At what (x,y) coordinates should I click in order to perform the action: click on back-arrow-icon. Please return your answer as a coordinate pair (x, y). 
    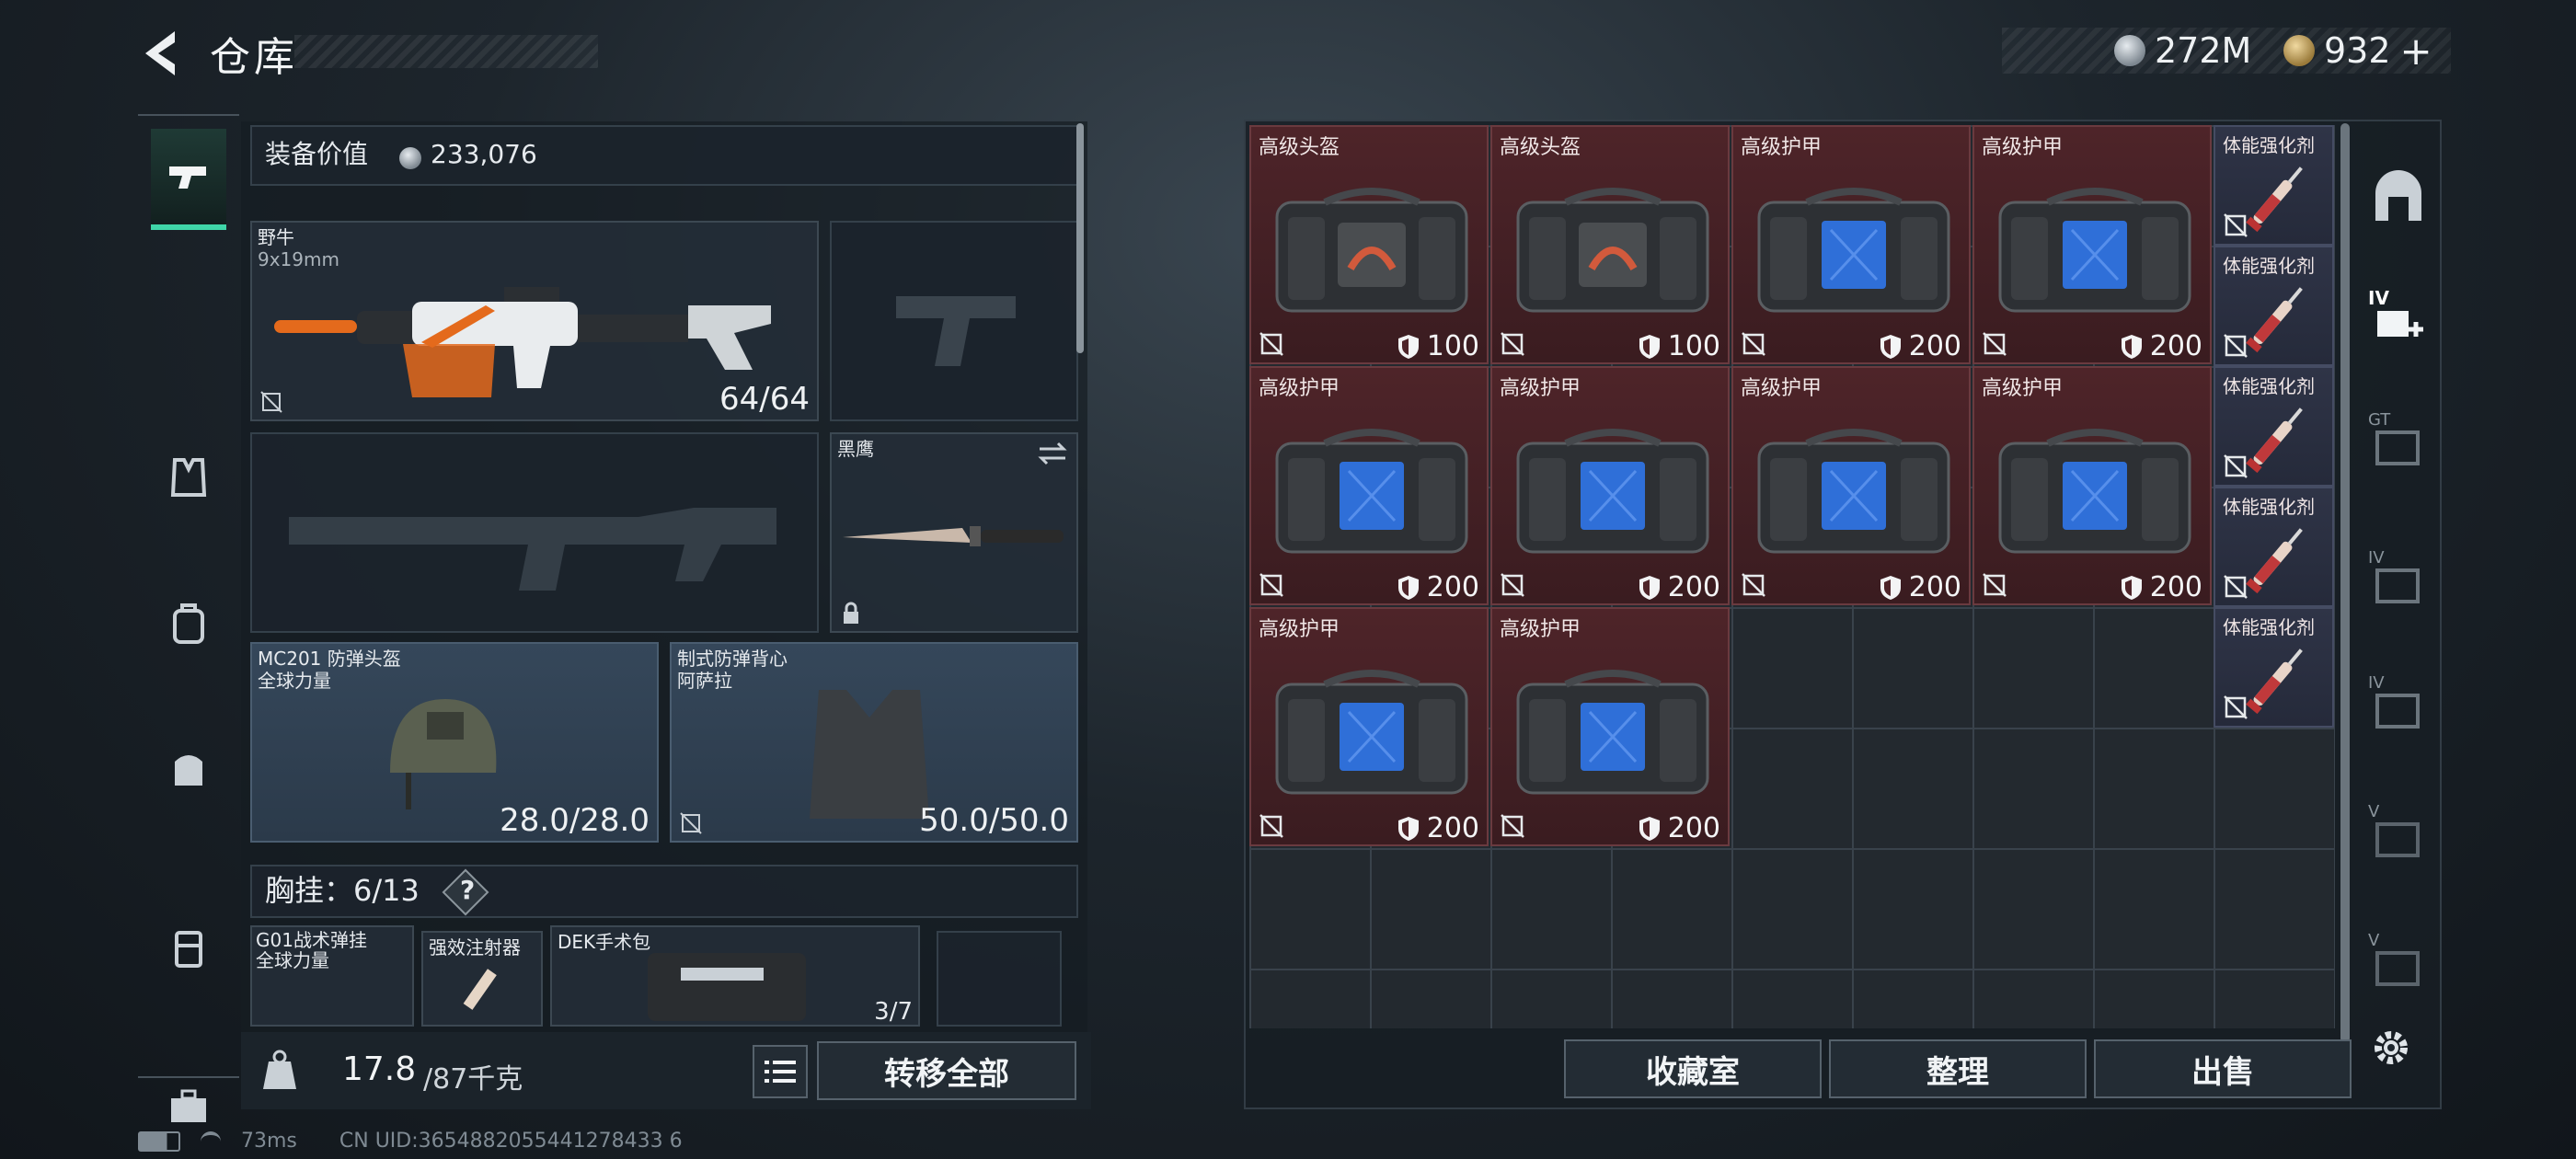
    Looking at the image, I should click on (161, 53).